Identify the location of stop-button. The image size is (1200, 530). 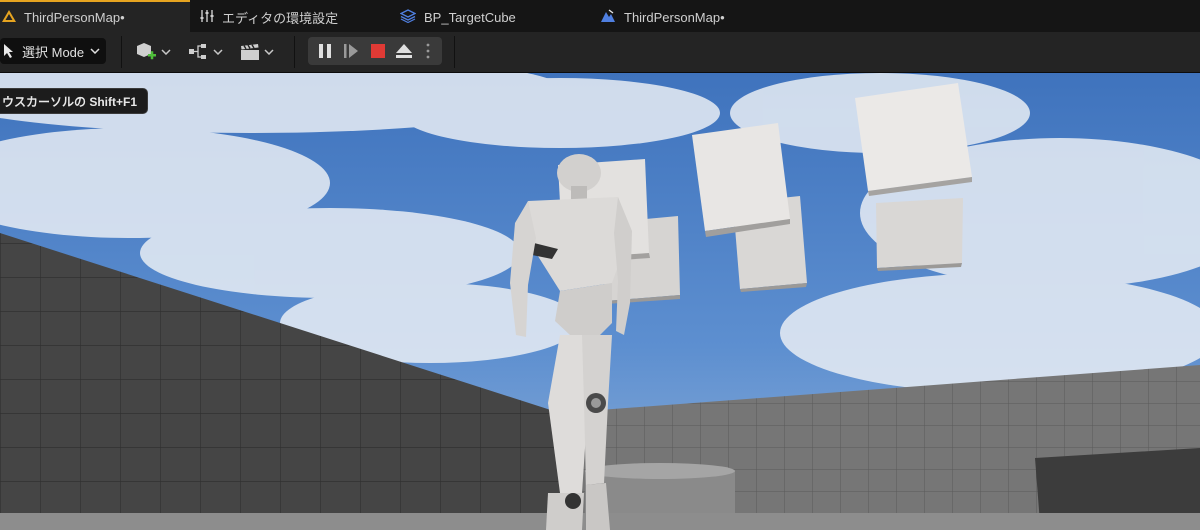
(378, 51).